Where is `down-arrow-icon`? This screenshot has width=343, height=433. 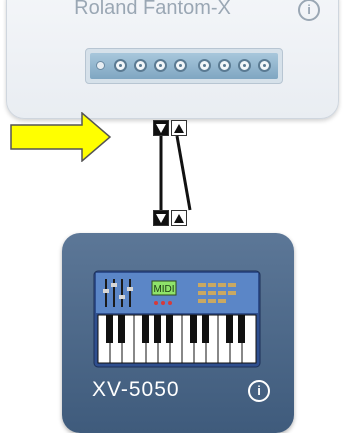 down-arrow-icon is located at coordinates (161, 218).